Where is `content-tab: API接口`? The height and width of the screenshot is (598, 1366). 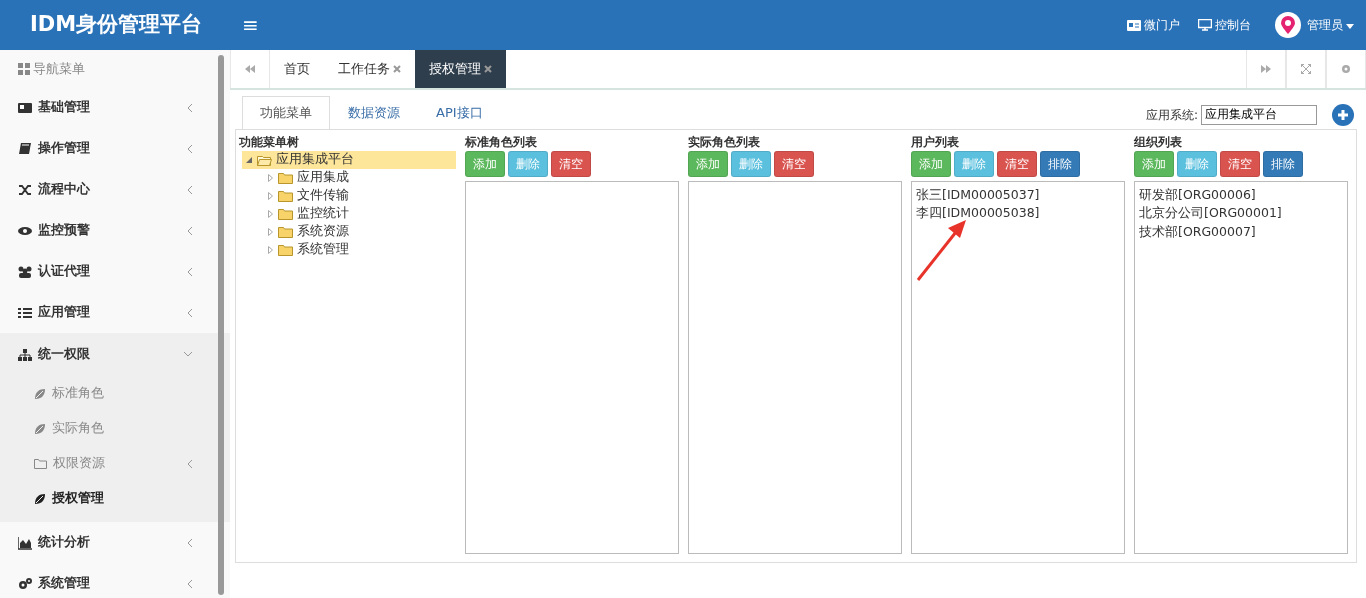
content-tab: API接口 is located at coordinates (459, 112).